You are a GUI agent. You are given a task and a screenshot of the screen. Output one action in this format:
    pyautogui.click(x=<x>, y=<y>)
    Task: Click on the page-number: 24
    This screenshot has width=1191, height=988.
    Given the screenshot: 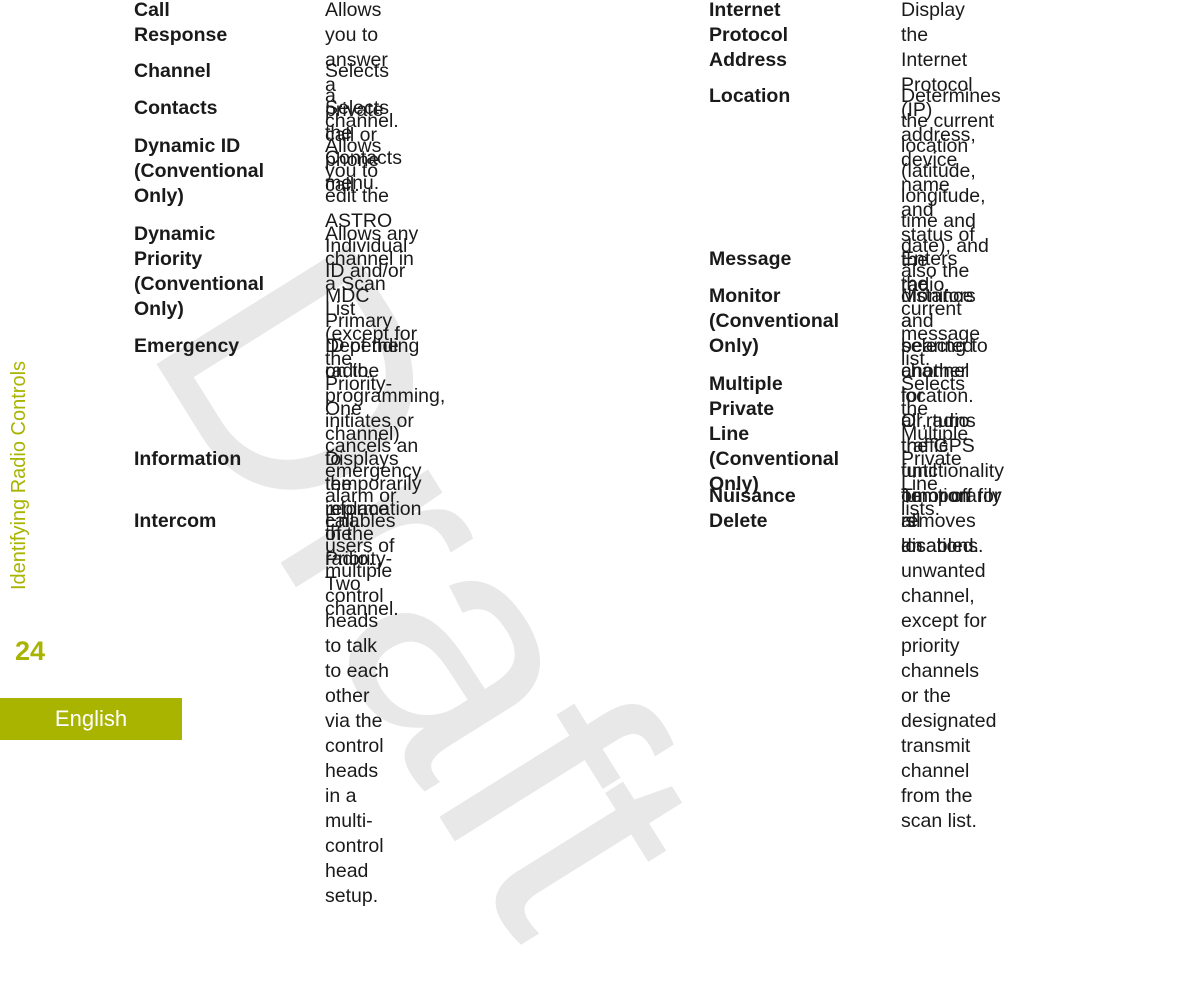 What is the action you would take?
    pyautogui.click(x=30, y=651)
    